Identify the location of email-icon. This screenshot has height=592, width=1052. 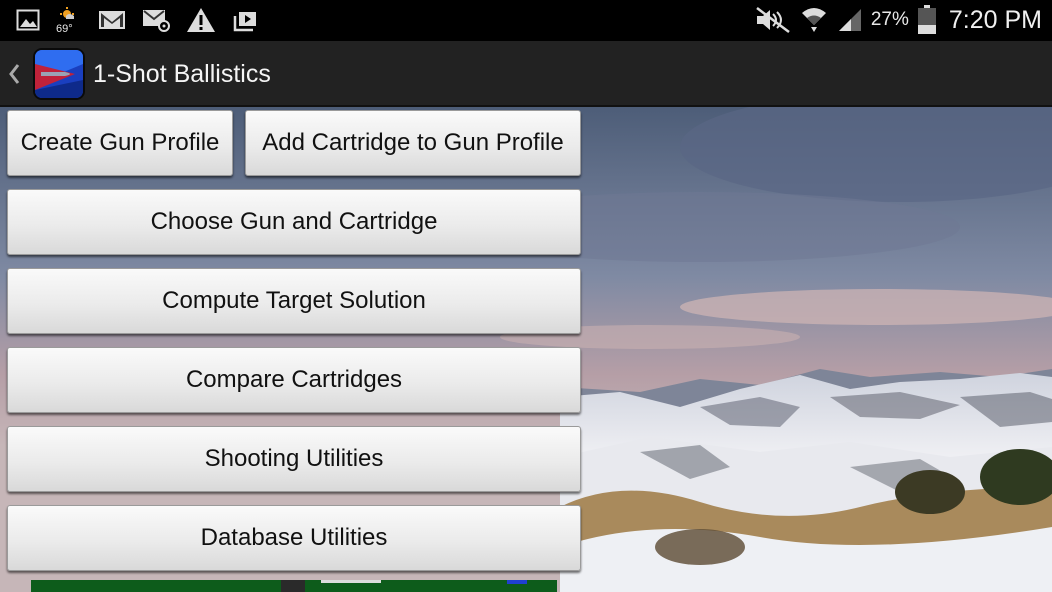
(156, 20).